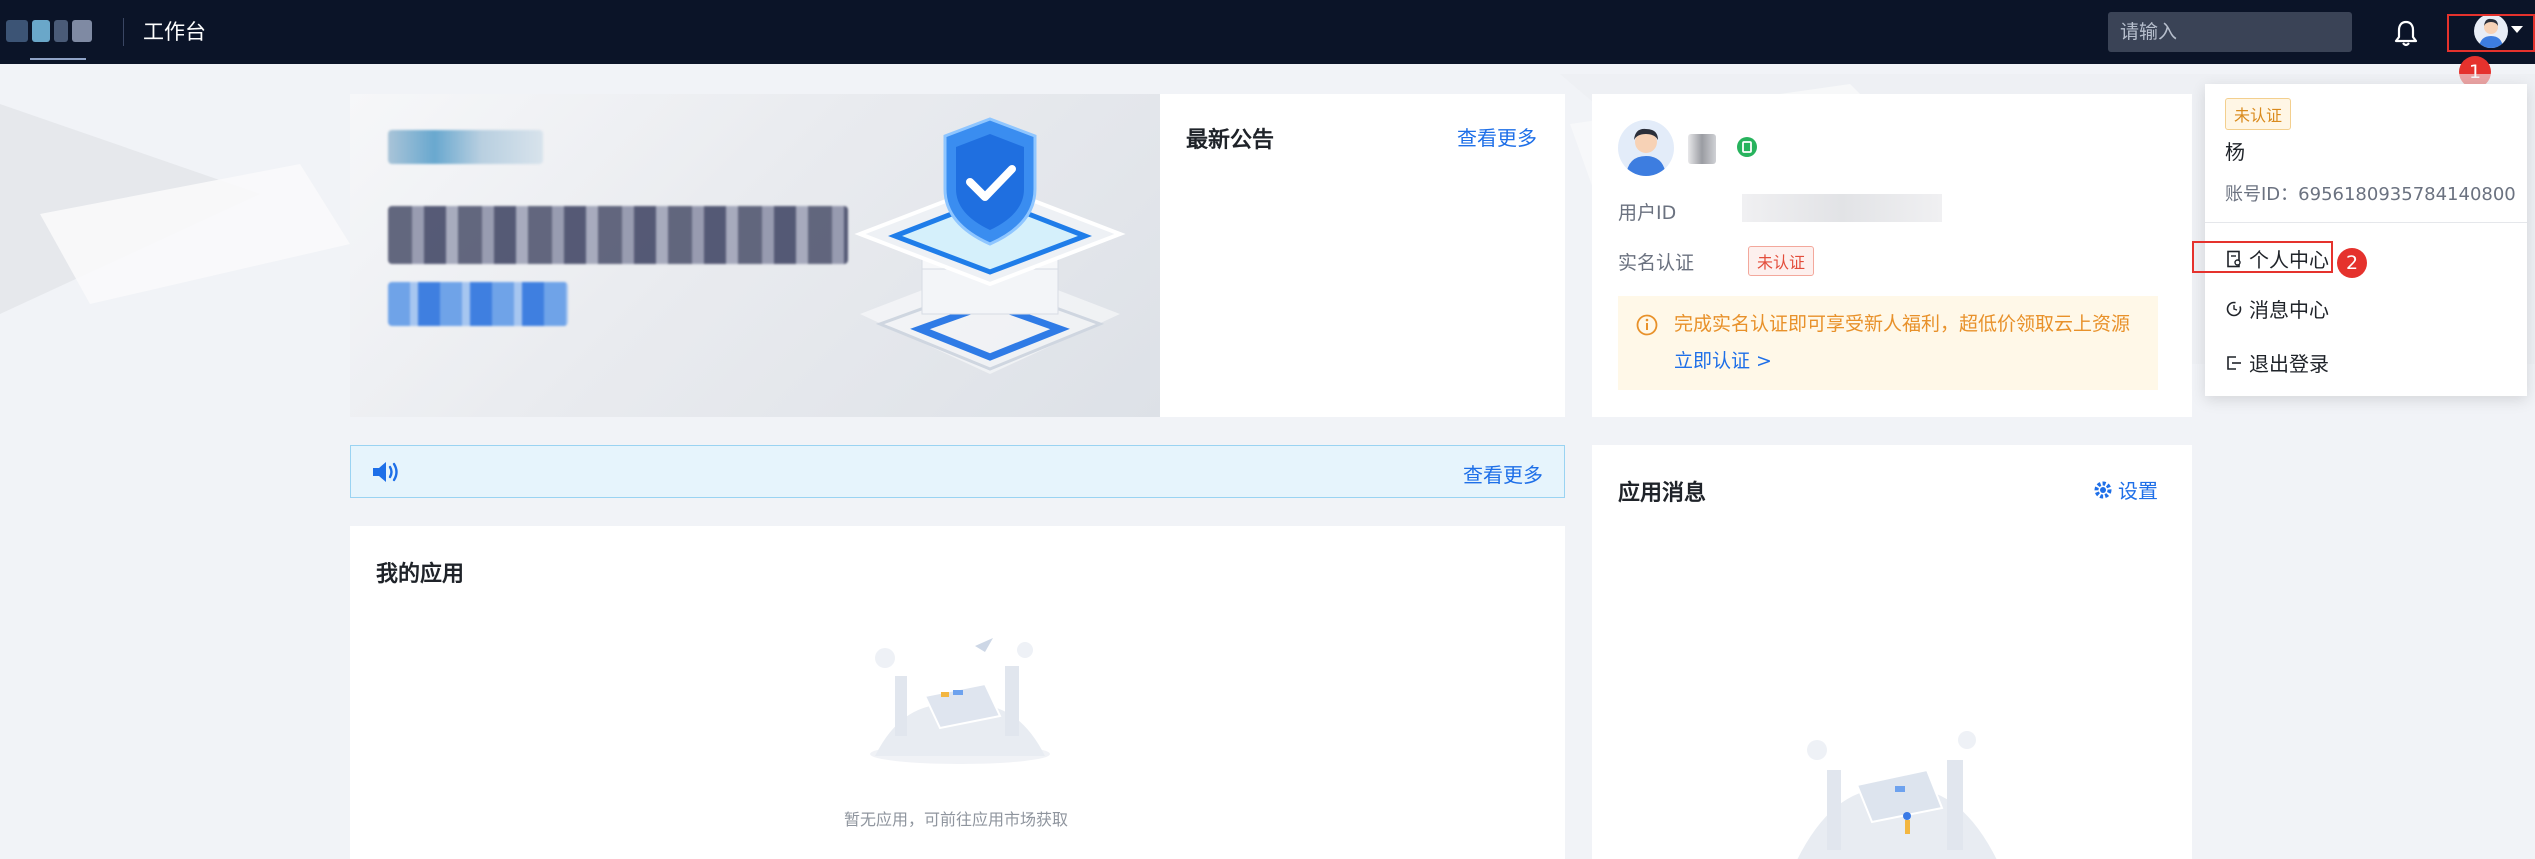 Image resolution: width=2535 pixels, height=859 pixels. Describe the element at coordinates (1747, 147) in the screenshot. I see `verified-status-icon` at that location.